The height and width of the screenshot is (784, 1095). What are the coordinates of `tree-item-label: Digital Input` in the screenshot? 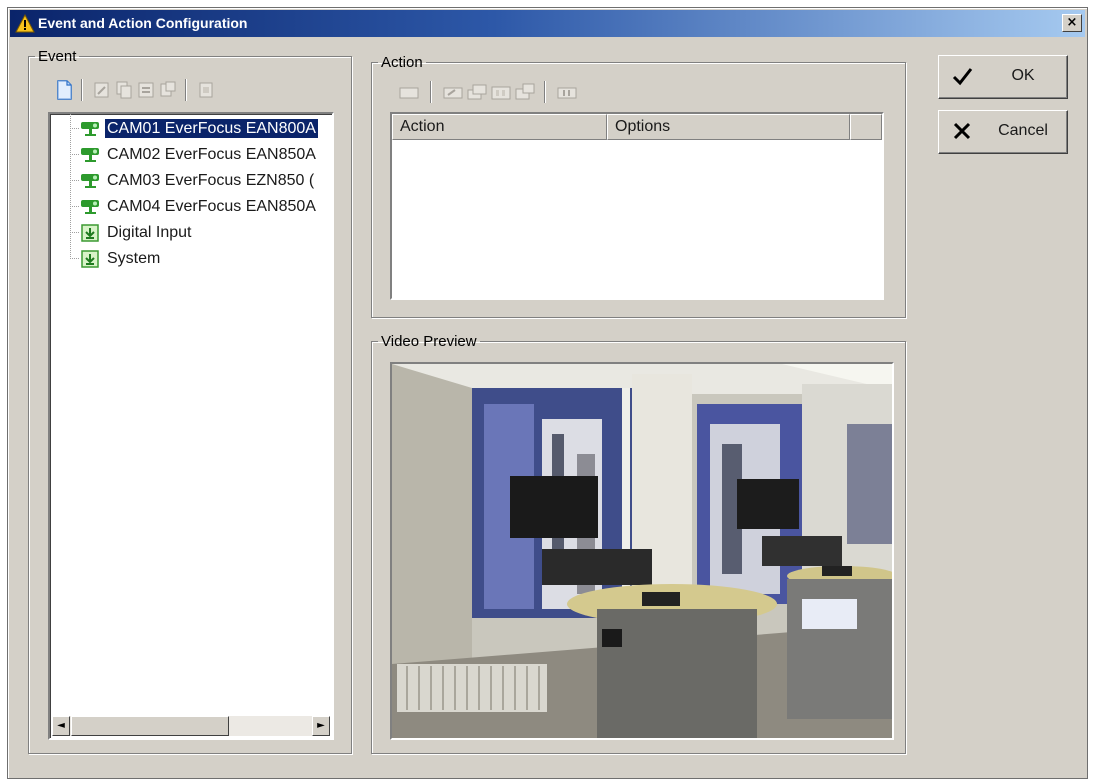 It's located at (149, 232).